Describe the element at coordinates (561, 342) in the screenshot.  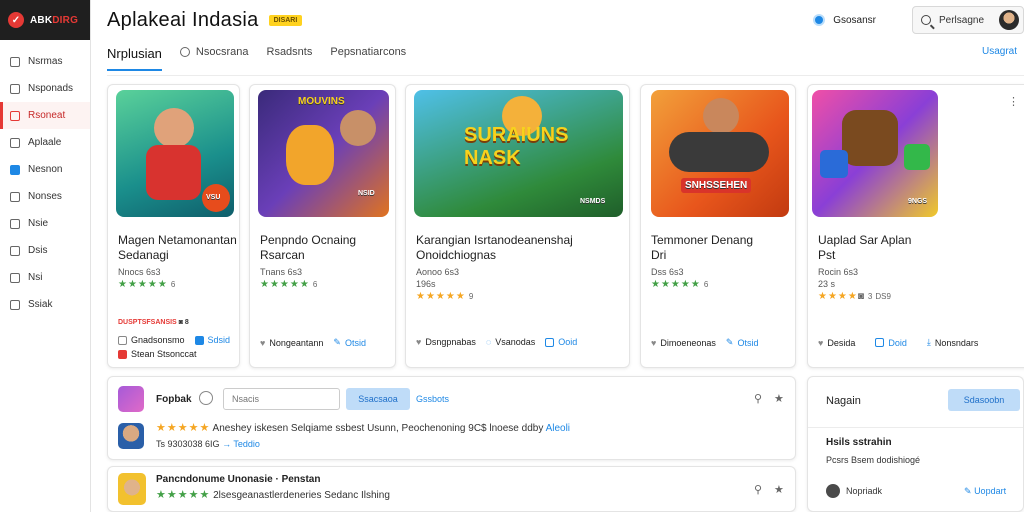
I see `action-3: Ooid` at that location.